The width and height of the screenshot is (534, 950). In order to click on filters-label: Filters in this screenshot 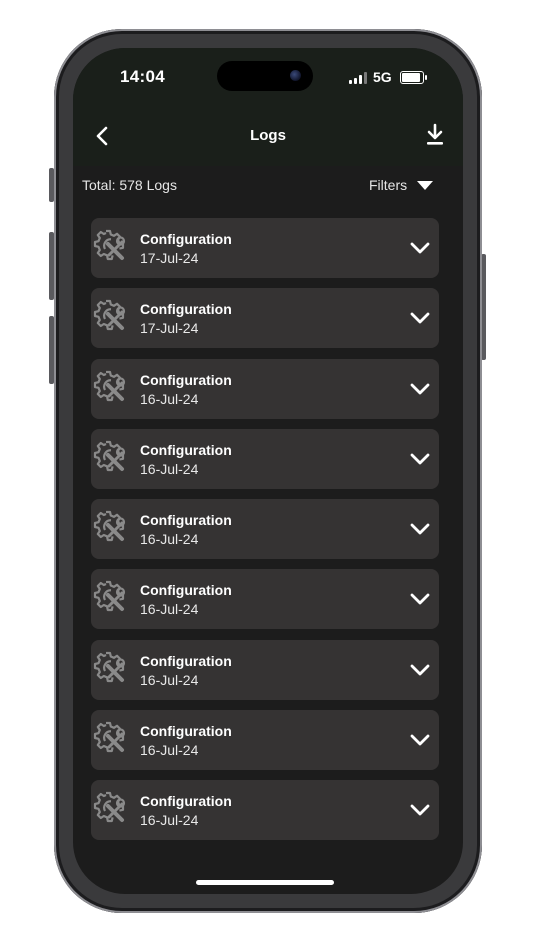, I will do `click(388, 185)`.